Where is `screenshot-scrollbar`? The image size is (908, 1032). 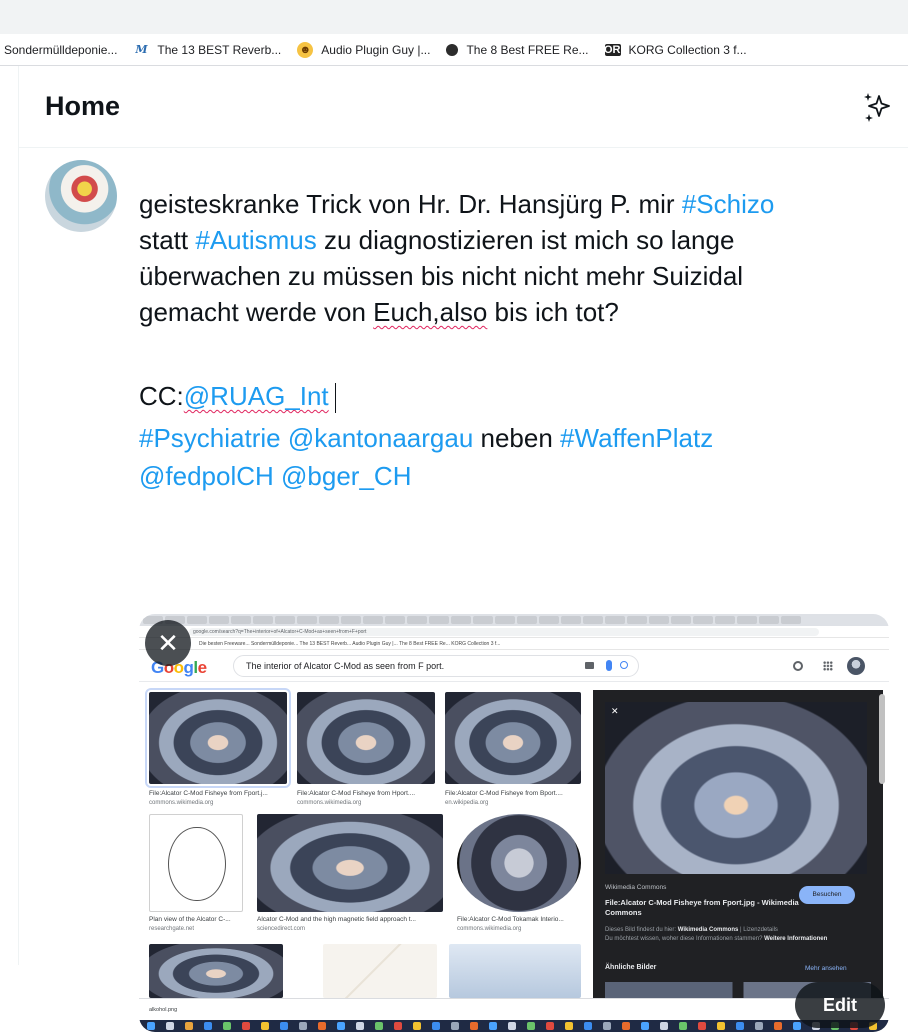
screenshot-scrollbar is located at coordinates (882, 739).